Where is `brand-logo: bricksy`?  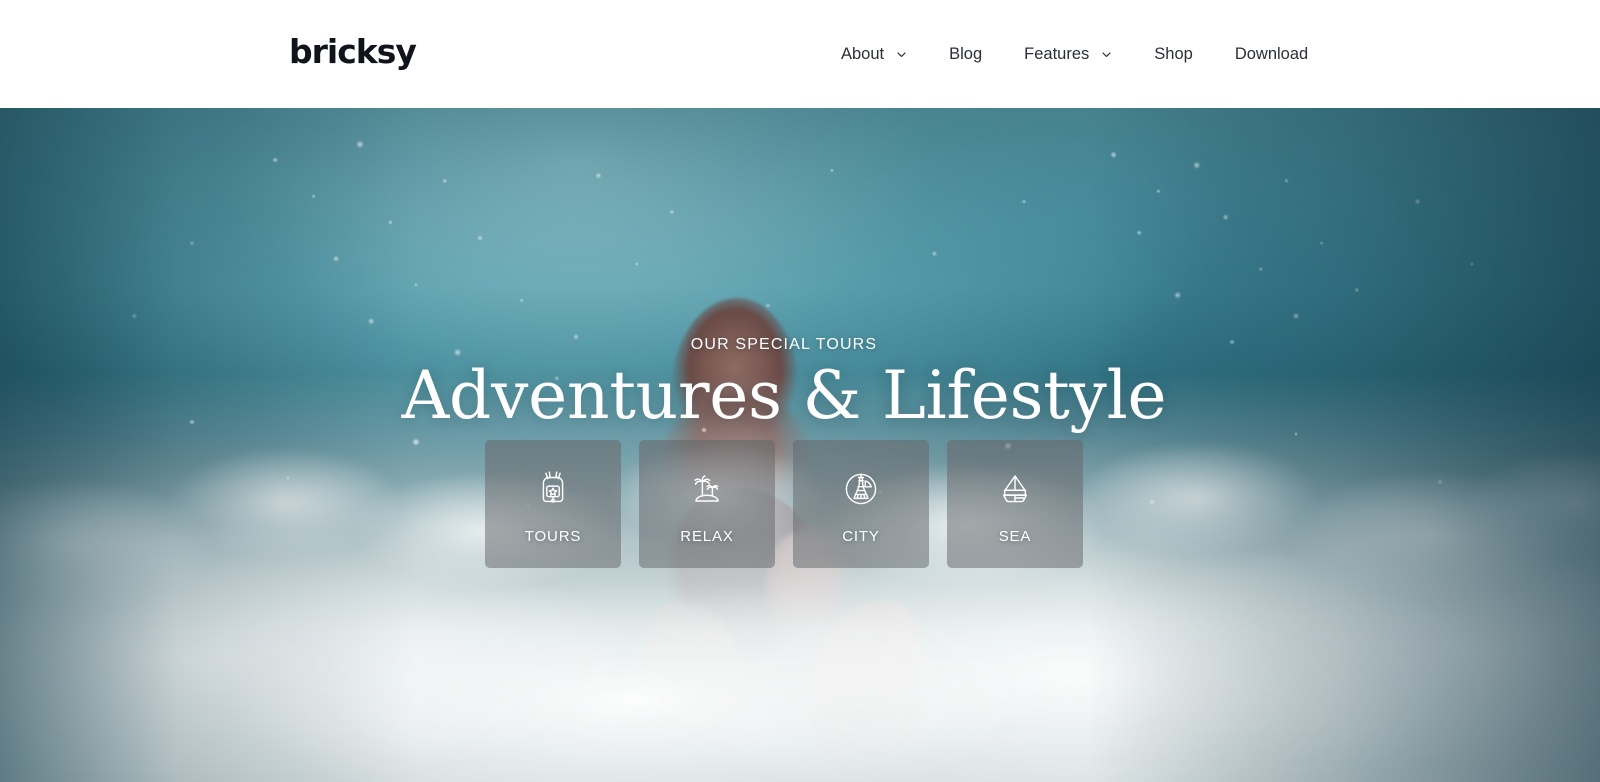 brand-logo: bricksy is located at coordinates (353, 52).